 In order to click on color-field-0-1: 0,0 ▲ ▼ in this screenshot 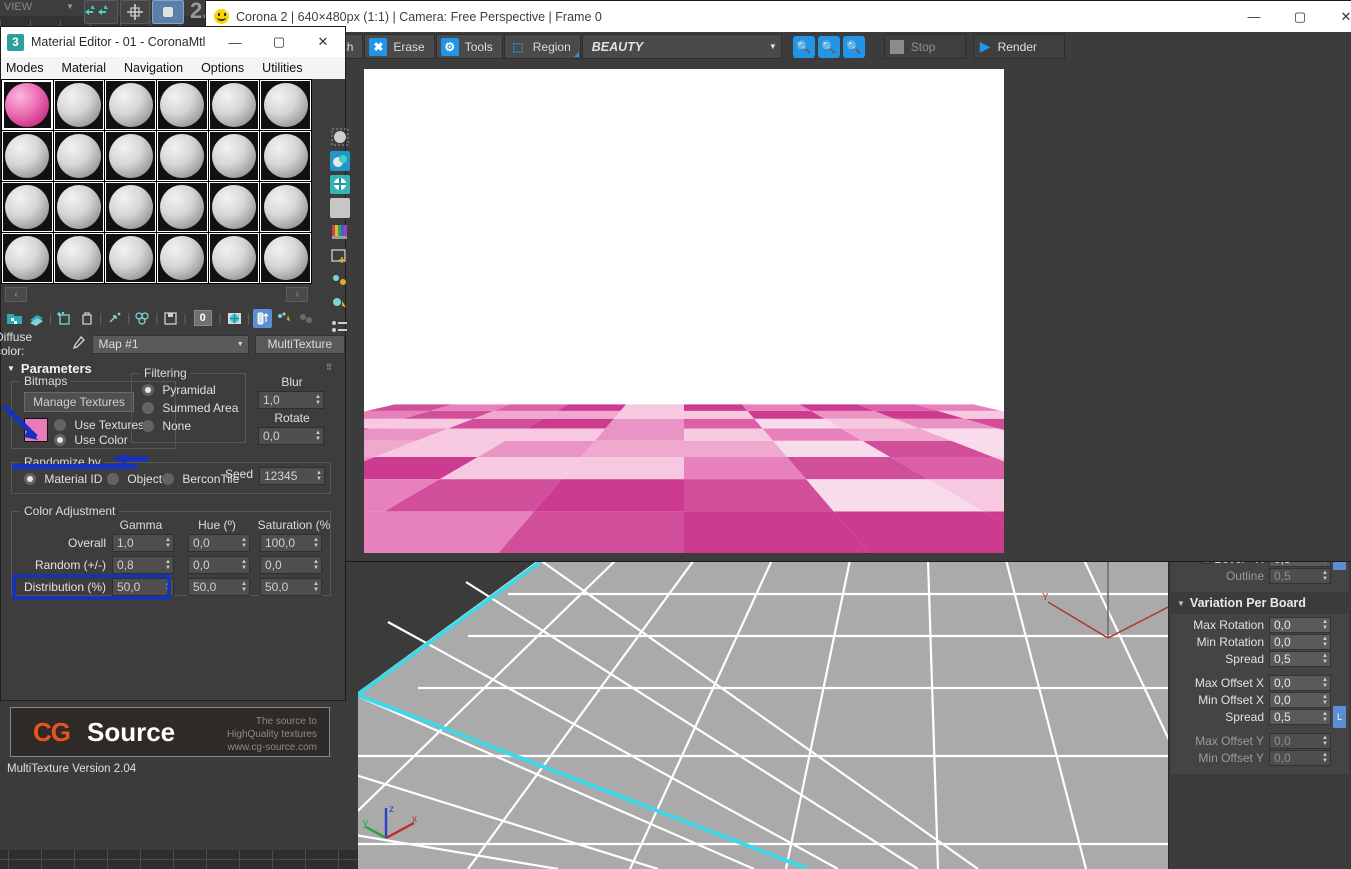, I will do `click(219, 543)`.